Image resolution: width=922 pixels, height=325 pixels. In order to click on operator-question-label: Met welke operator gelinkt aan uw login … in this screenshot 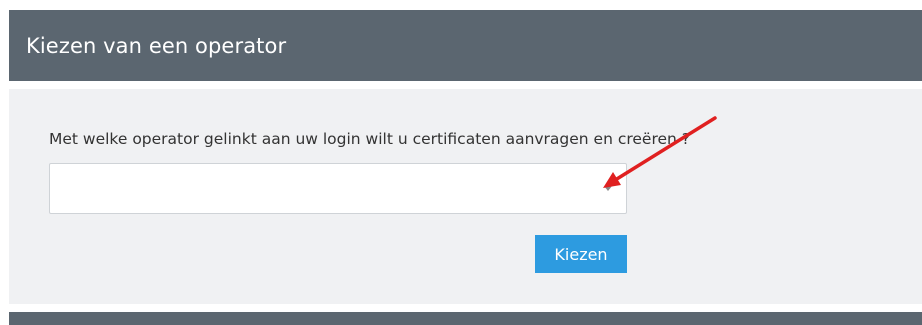, I will do `click(370, 139)`.